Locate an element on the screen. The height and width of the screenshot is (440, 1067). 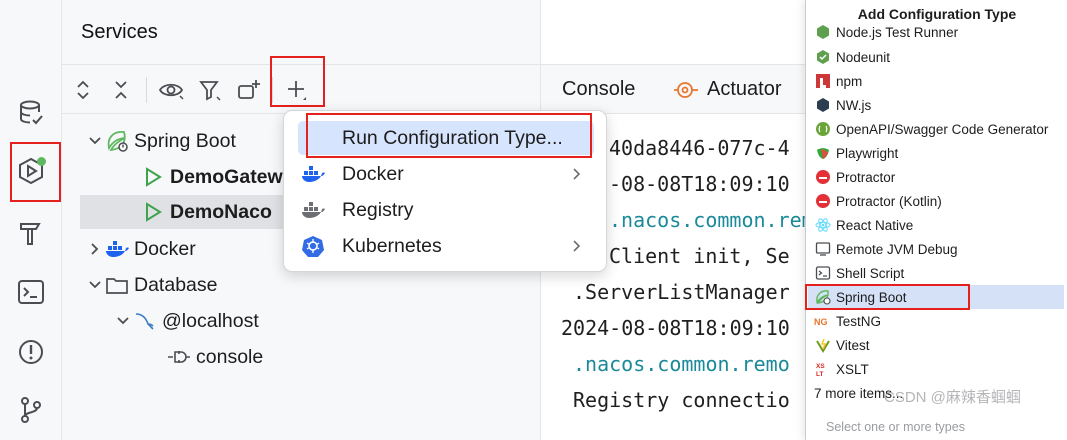
list-item-vitest: Vitest is located at coordinates (936, 345).